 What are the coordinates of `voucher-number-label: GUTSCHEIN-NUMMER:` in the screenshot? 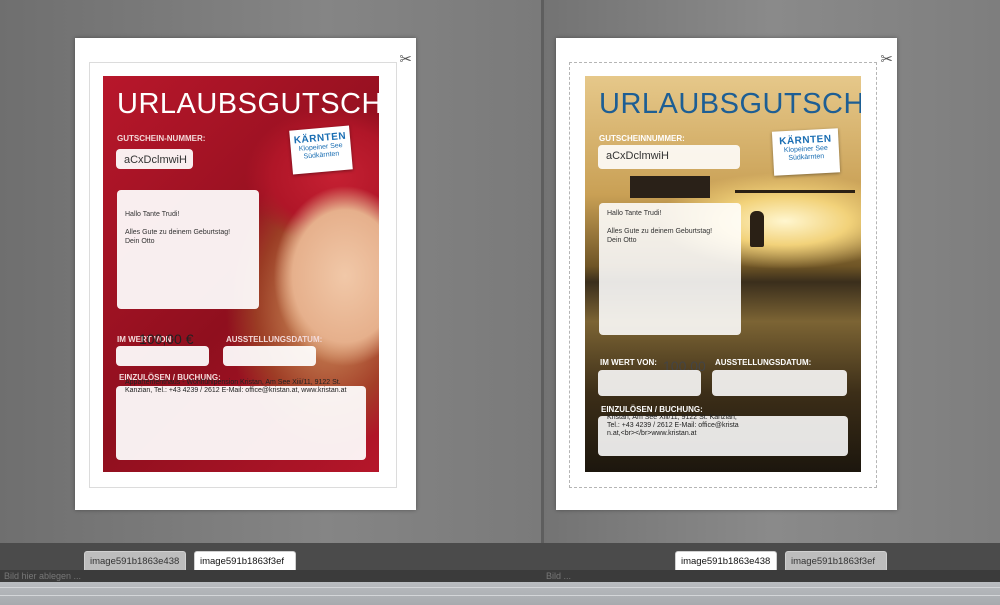 It's located at (161, 138).